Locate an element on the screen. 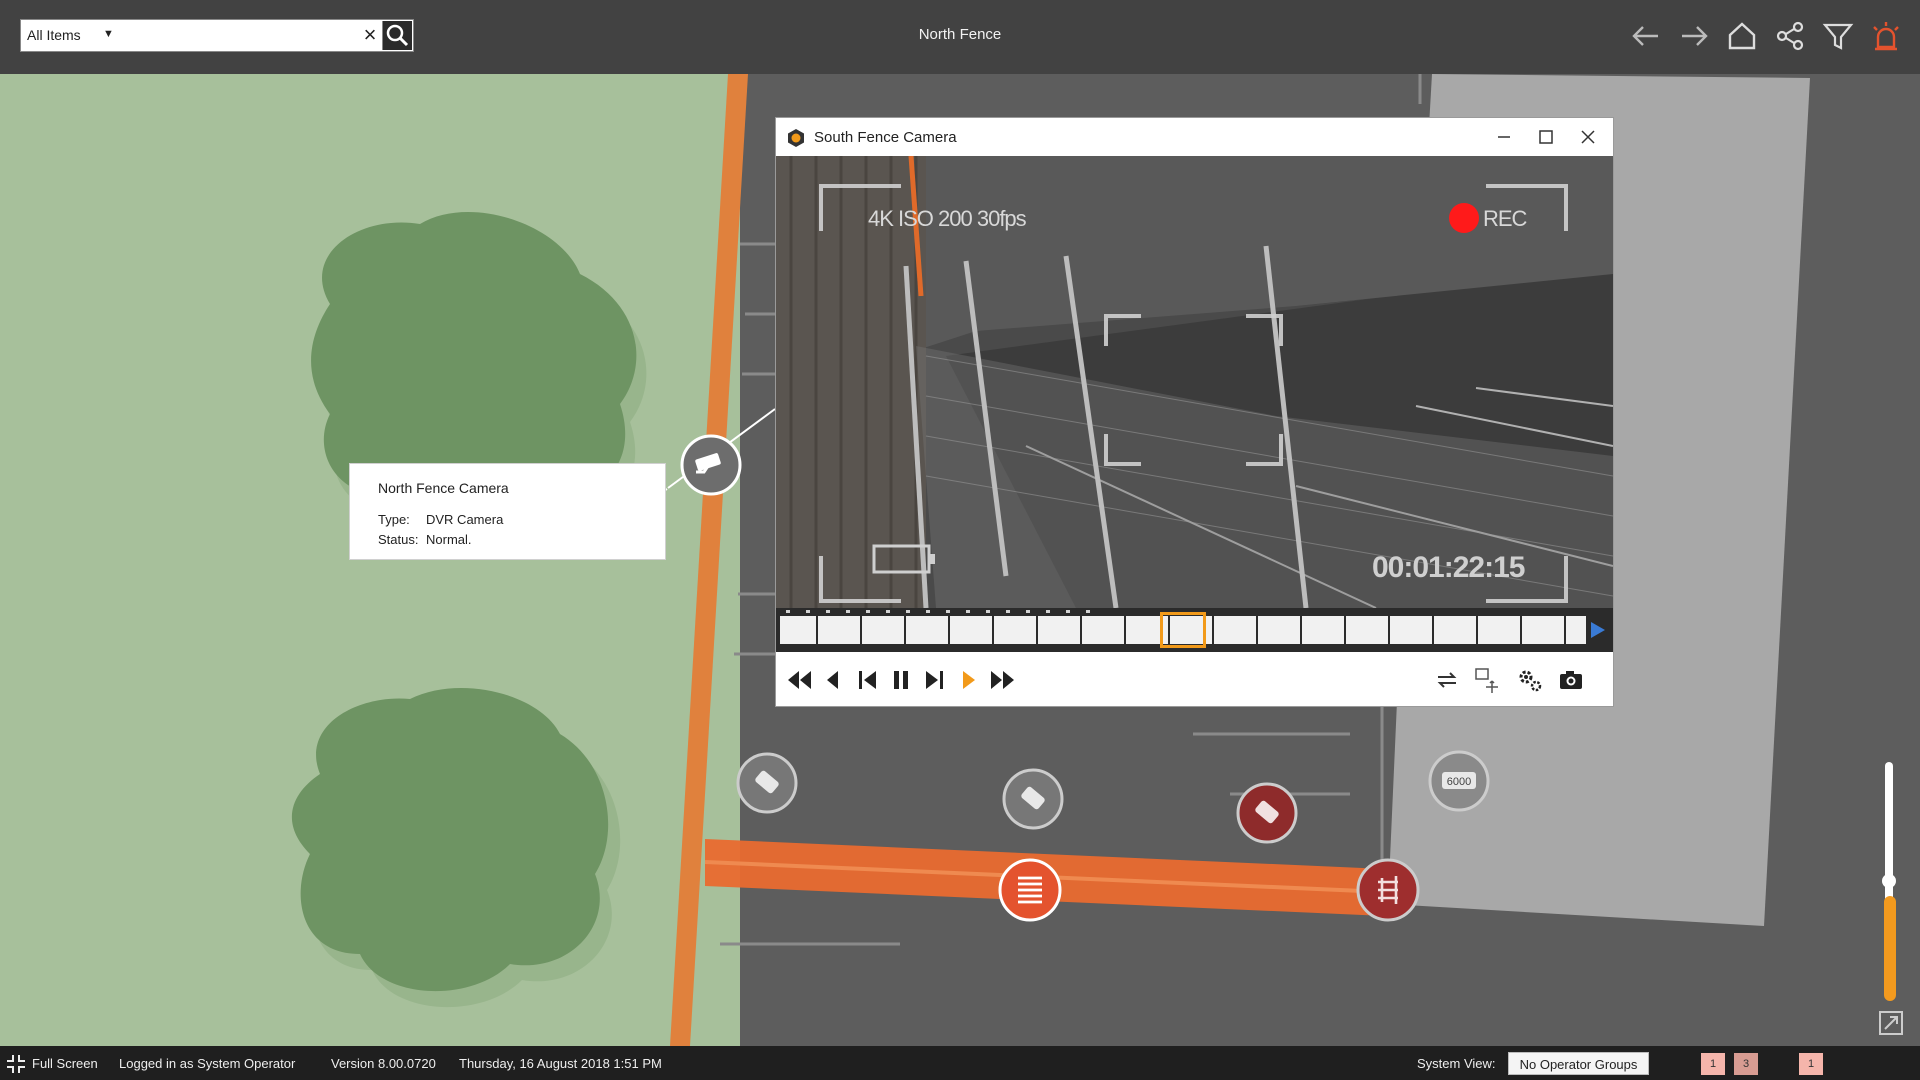 This screenshot has height=1080, width=1920. step-back-icon is located at coordinates (833, 680).